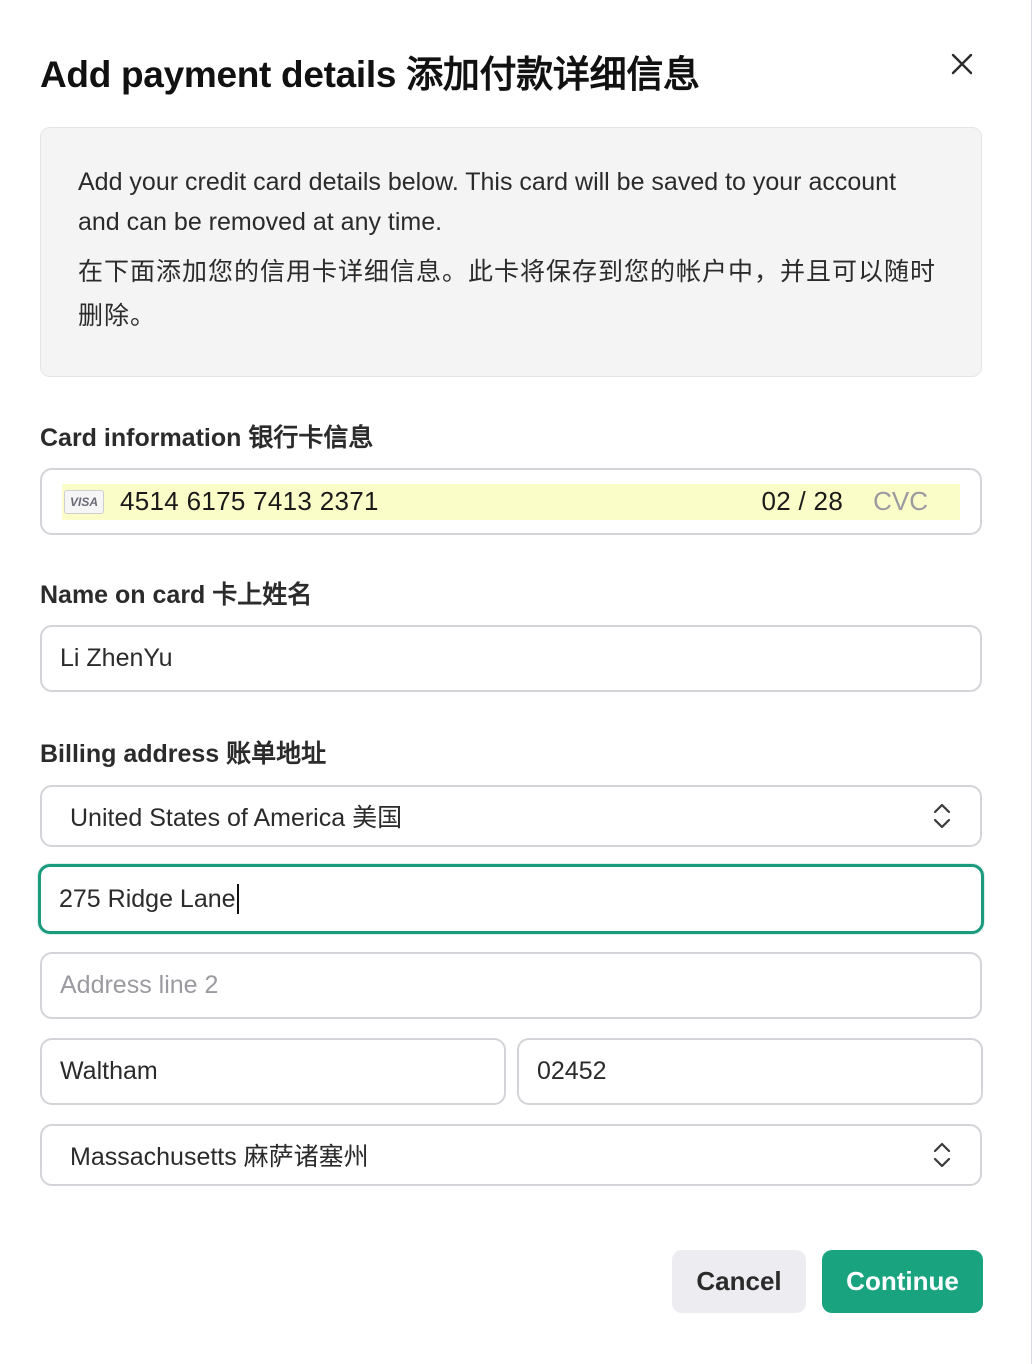 The width and height of the screenshot is (1032, 1364). I want to click on close-icon, so click(962, 64).